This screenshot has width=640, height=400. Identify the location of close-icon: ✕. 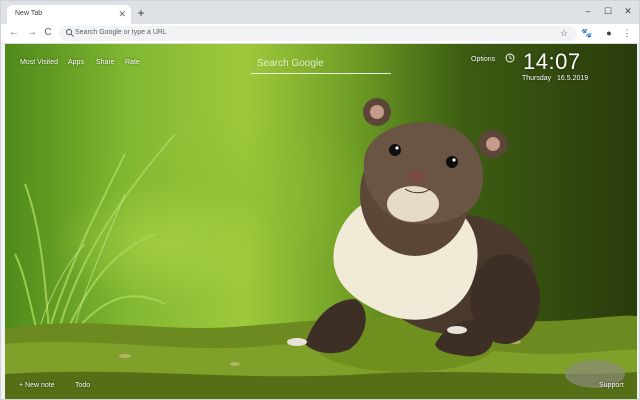
(122, 14).